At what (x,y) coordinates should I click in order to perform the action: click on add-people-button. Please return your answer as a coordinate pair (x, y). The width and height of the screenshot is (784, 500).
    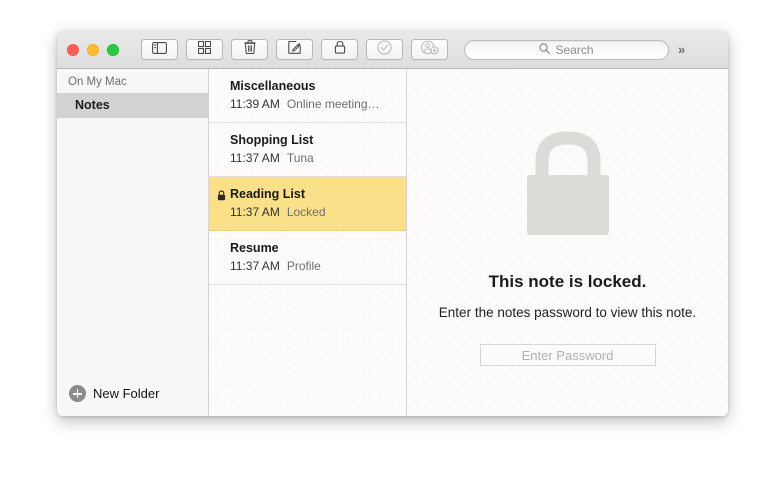
    Looking at the image, I should click on (429, 49).